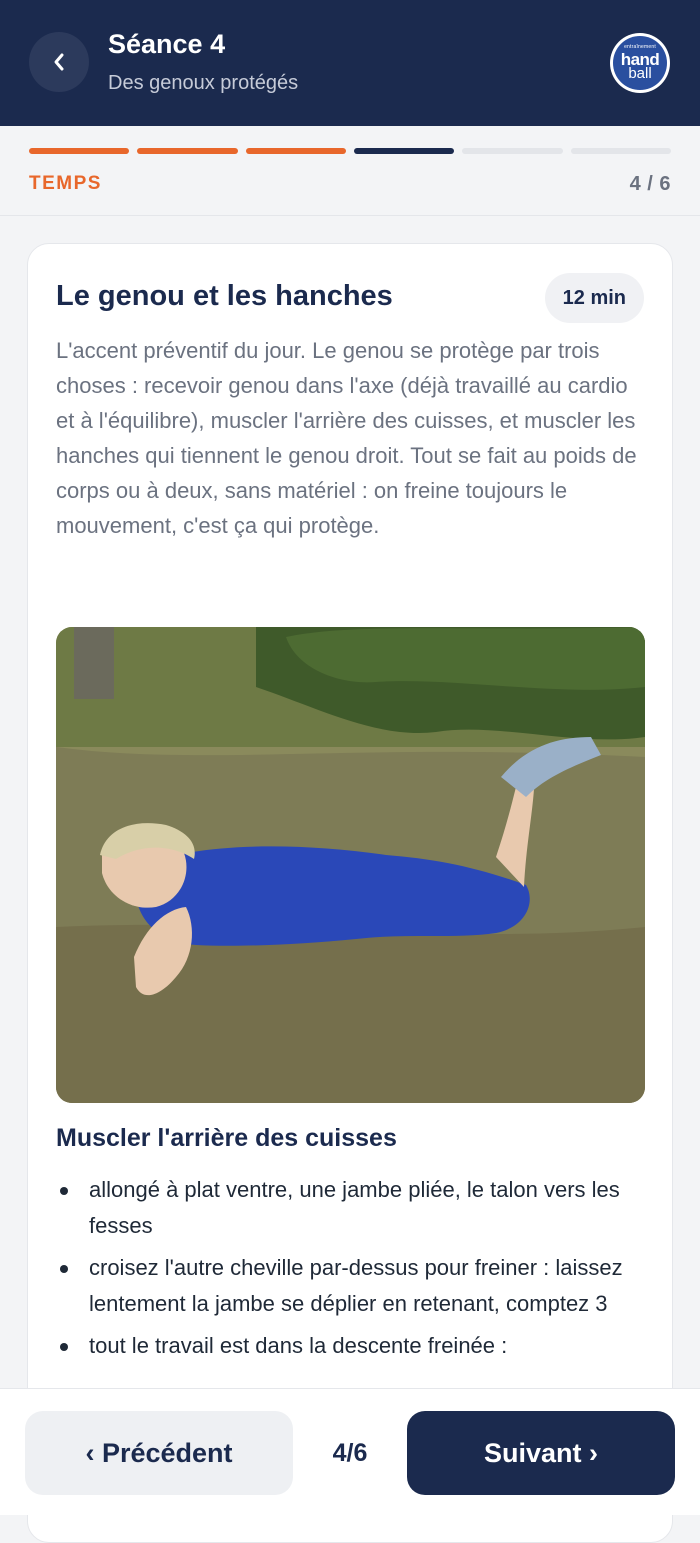  What do you see at coordinates (541, 1453) in the screenshot?
I see `next-button: Suivant ›` at bounding box center [541, 1453].